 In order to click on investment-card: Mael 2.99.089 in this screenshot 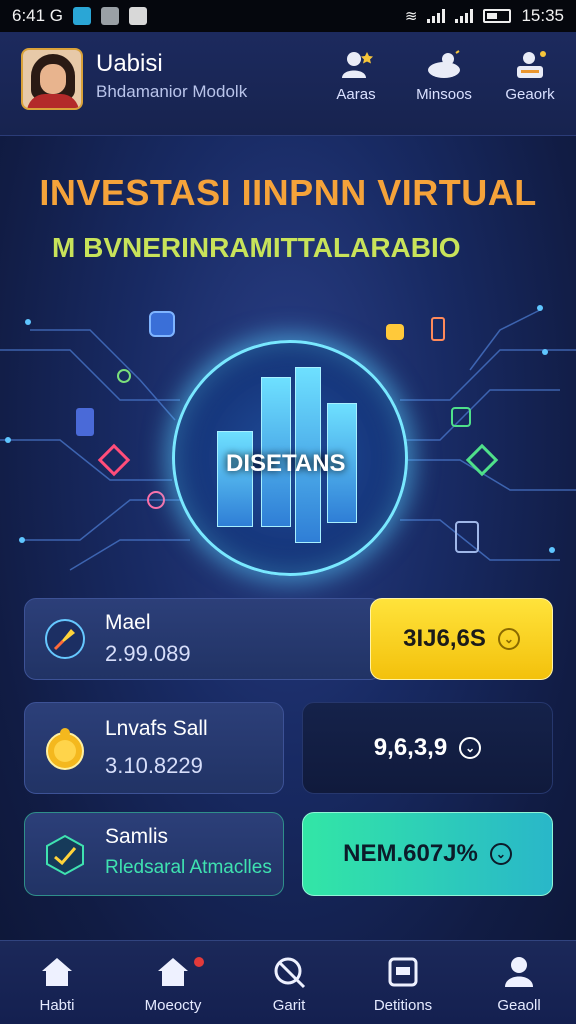, I will do `click(203, 639)`.